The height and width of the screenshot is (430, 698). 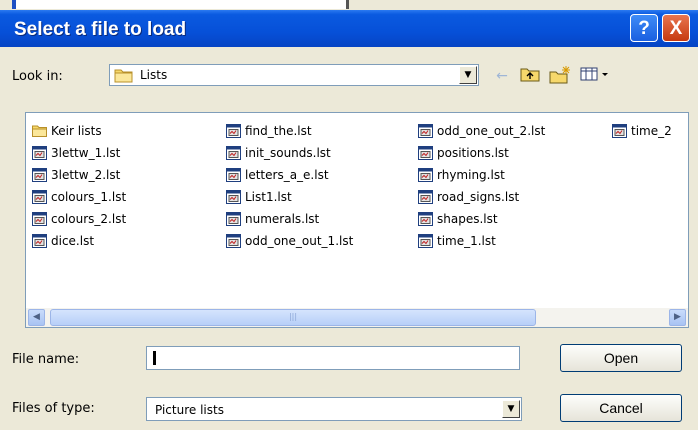 I want to click on dialog-title: Select a file to load, so click(x=100, y=29).